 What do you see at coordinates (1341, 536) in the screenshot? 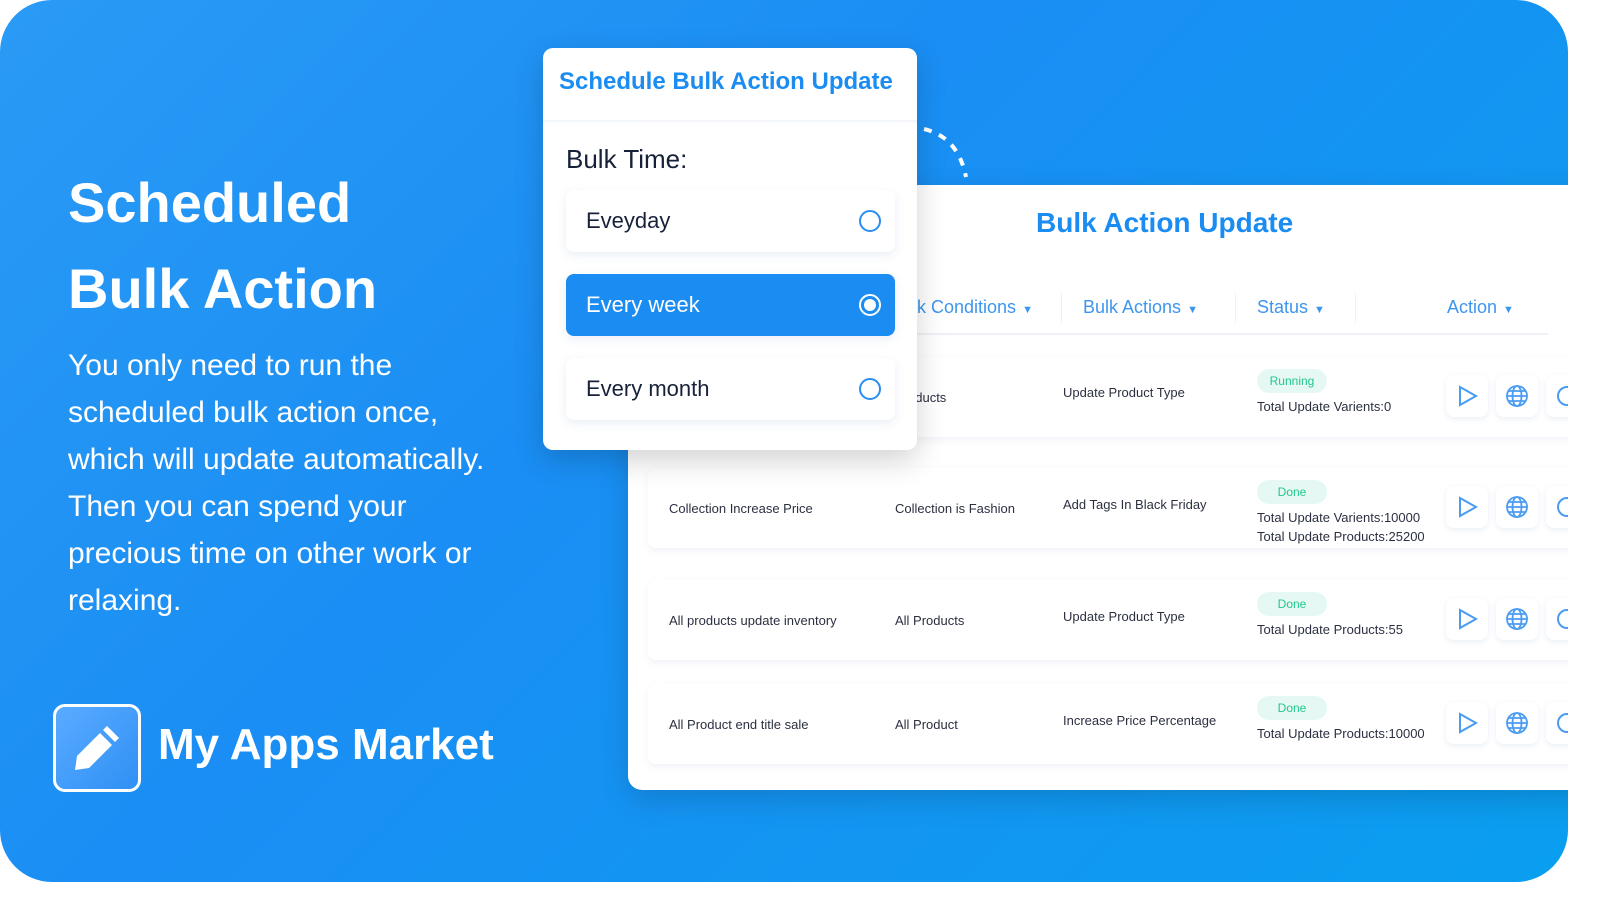
I see `row-status-detail: Total Update Products:25200` at bounding box center [1341, 536].